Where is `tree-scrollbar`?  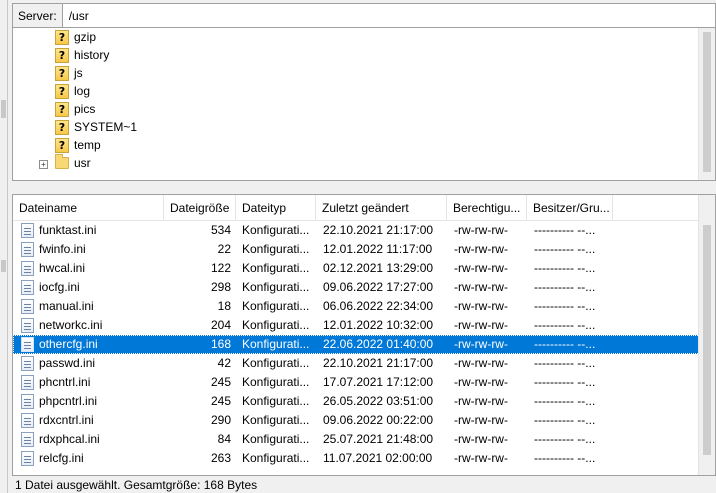
tree-scrollbar is located at coordinates (706, 104).